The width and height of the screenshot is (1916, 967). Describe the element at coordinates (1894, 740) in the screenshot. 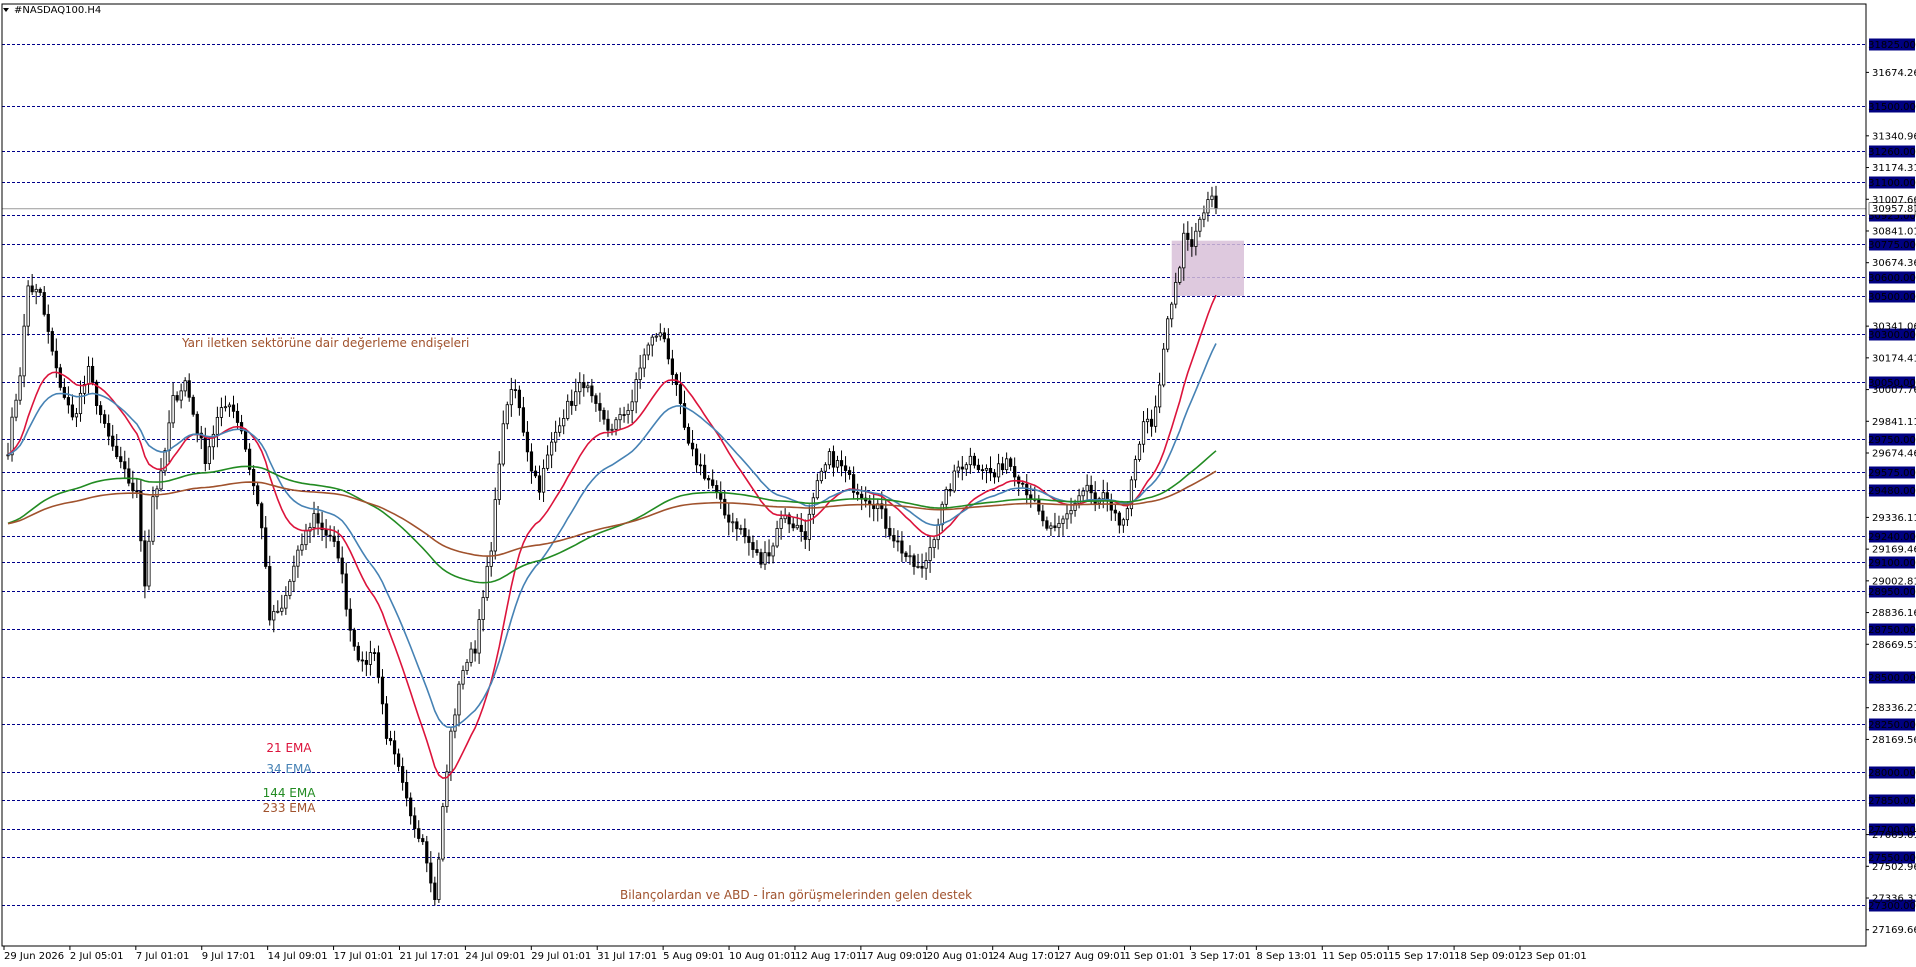

I see `price-tick-label: 28169.56` at that location.